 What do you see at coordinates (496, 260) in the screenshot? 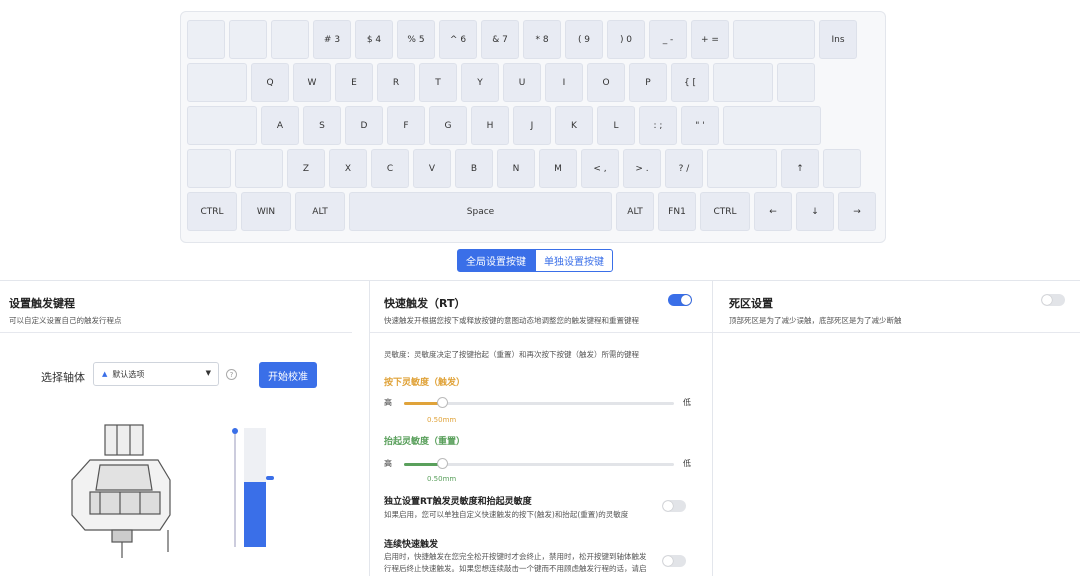
I see `tab-global-settings: 全局设置按键` at bounding box center [496, 260].